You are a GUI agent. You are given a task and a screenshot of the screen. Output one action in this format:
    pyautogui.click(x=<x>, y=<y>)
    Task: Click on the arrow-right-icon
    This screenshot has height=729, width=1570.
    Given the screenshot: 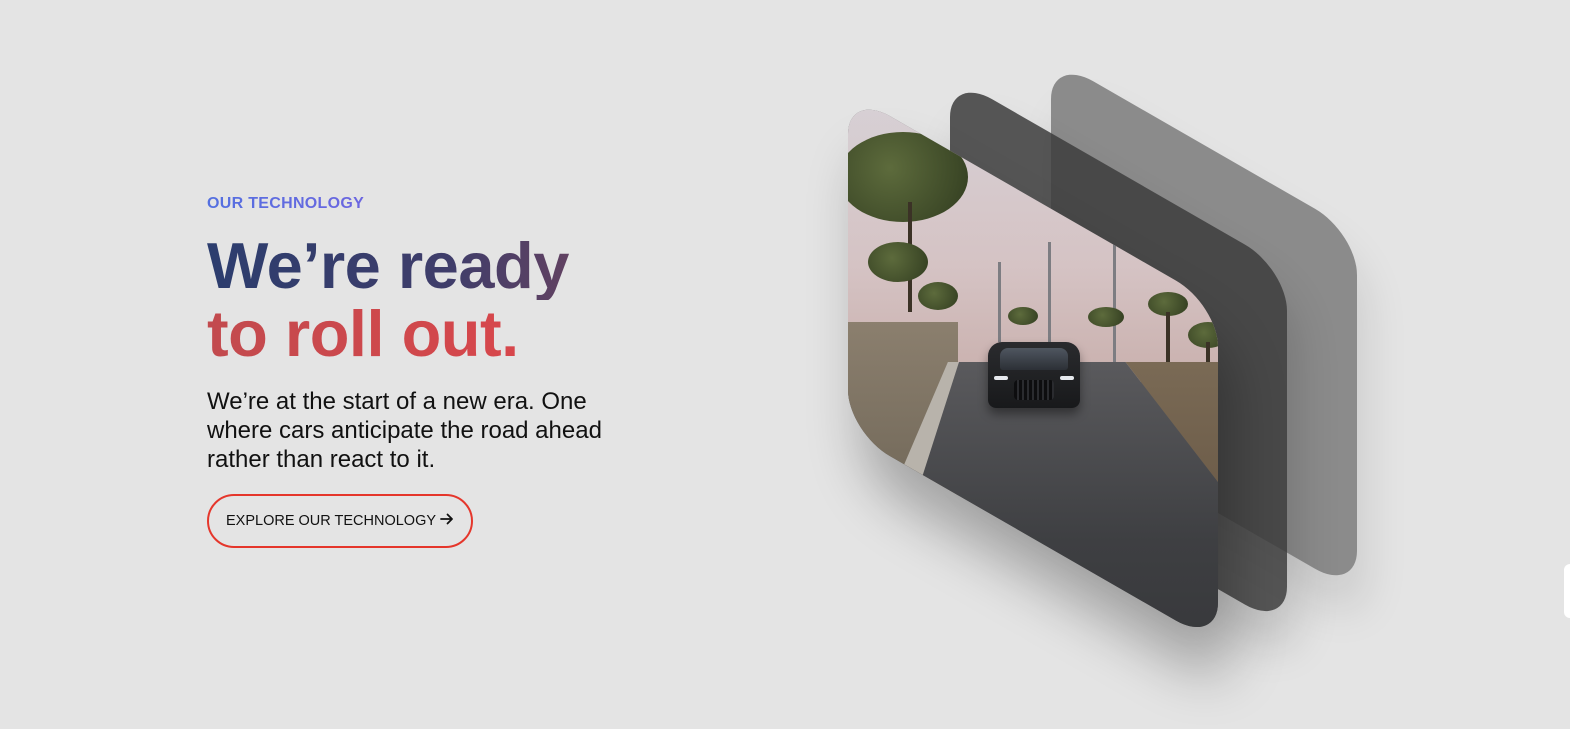 What is the action you would take?
    pyautogui.click(x=447, y=521)
    